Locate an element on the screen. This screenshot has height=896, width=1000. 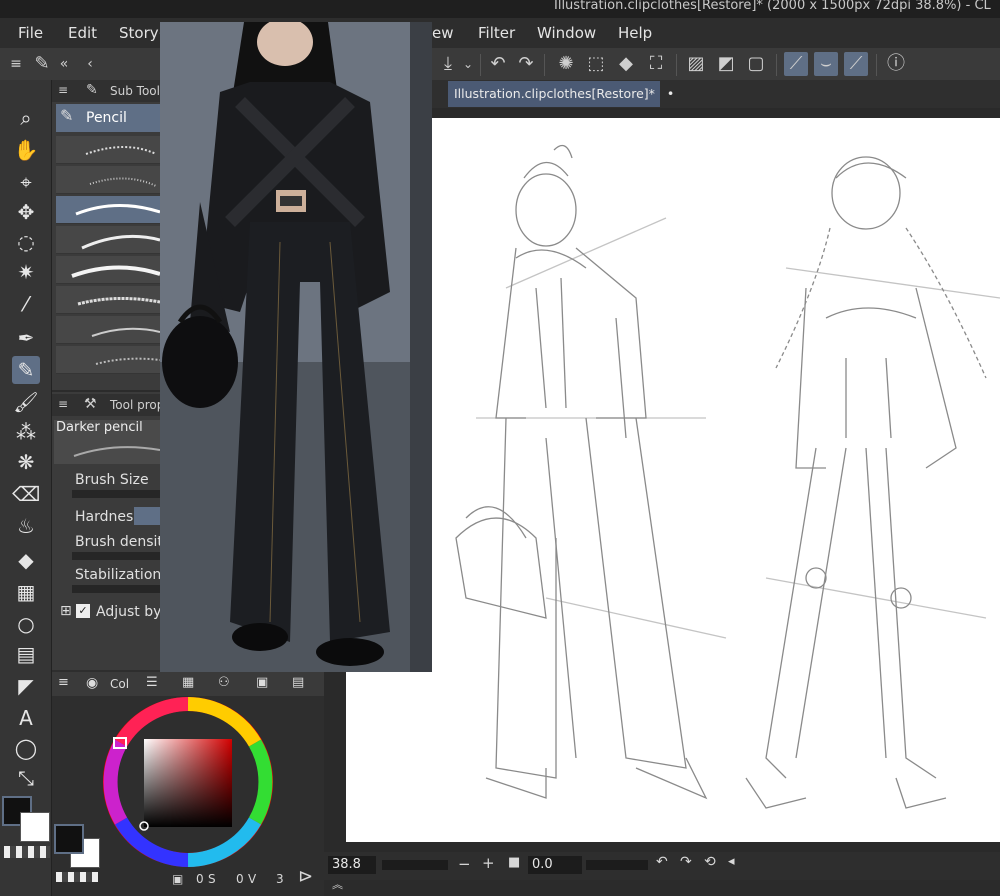
brush-icon: 🖌 is located at coordinates (26, 402).